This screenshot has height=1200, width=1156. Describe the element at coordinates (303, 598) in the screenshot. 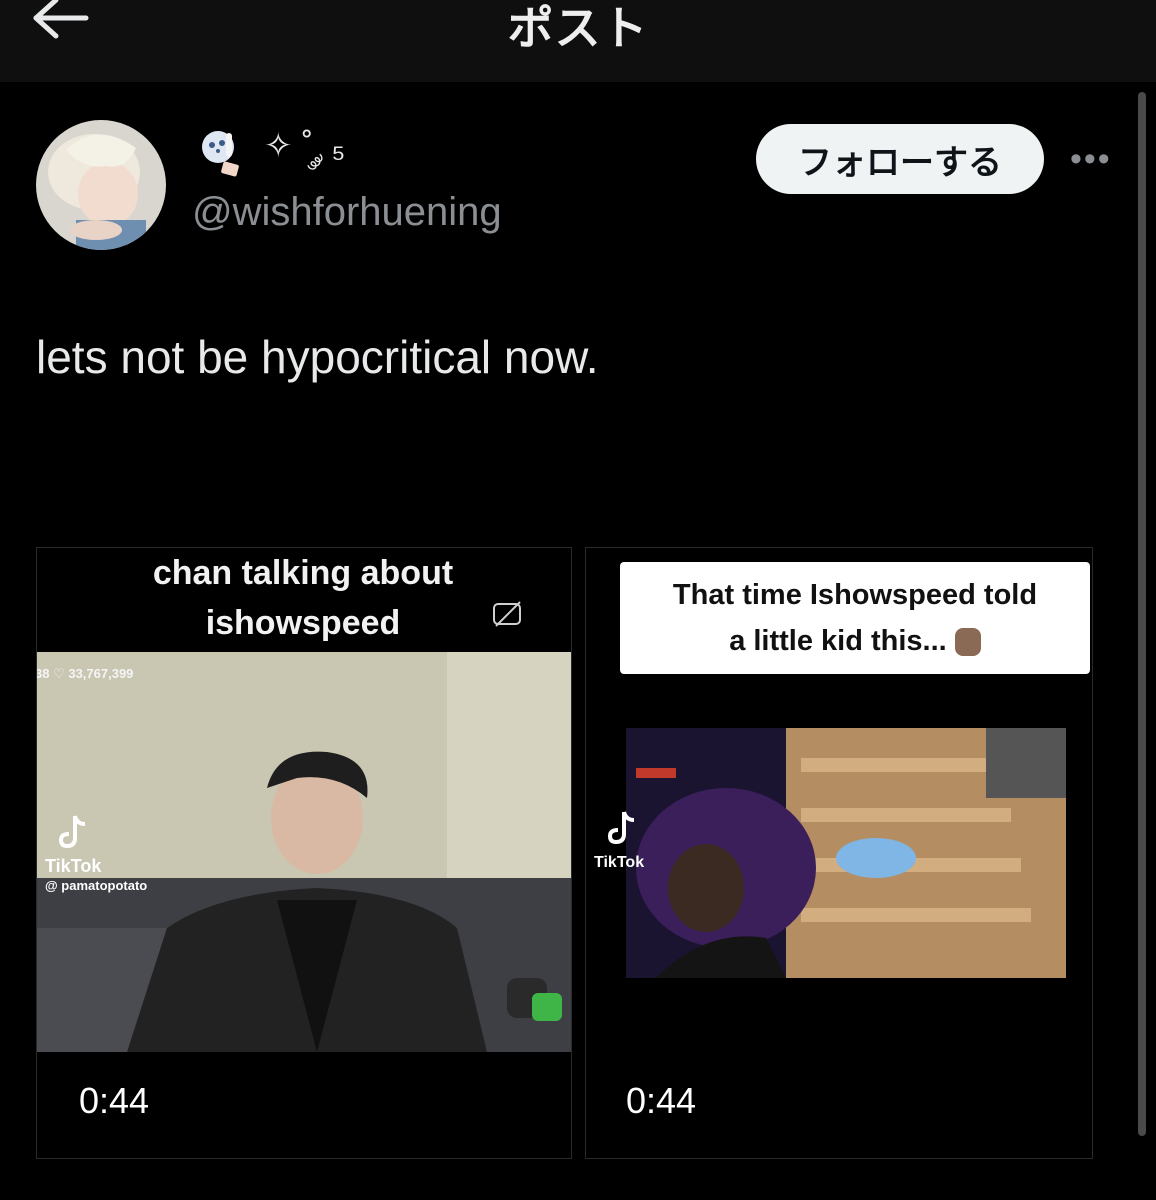

I see `video-caption-1: chan talking about ishowspeed` at that location.